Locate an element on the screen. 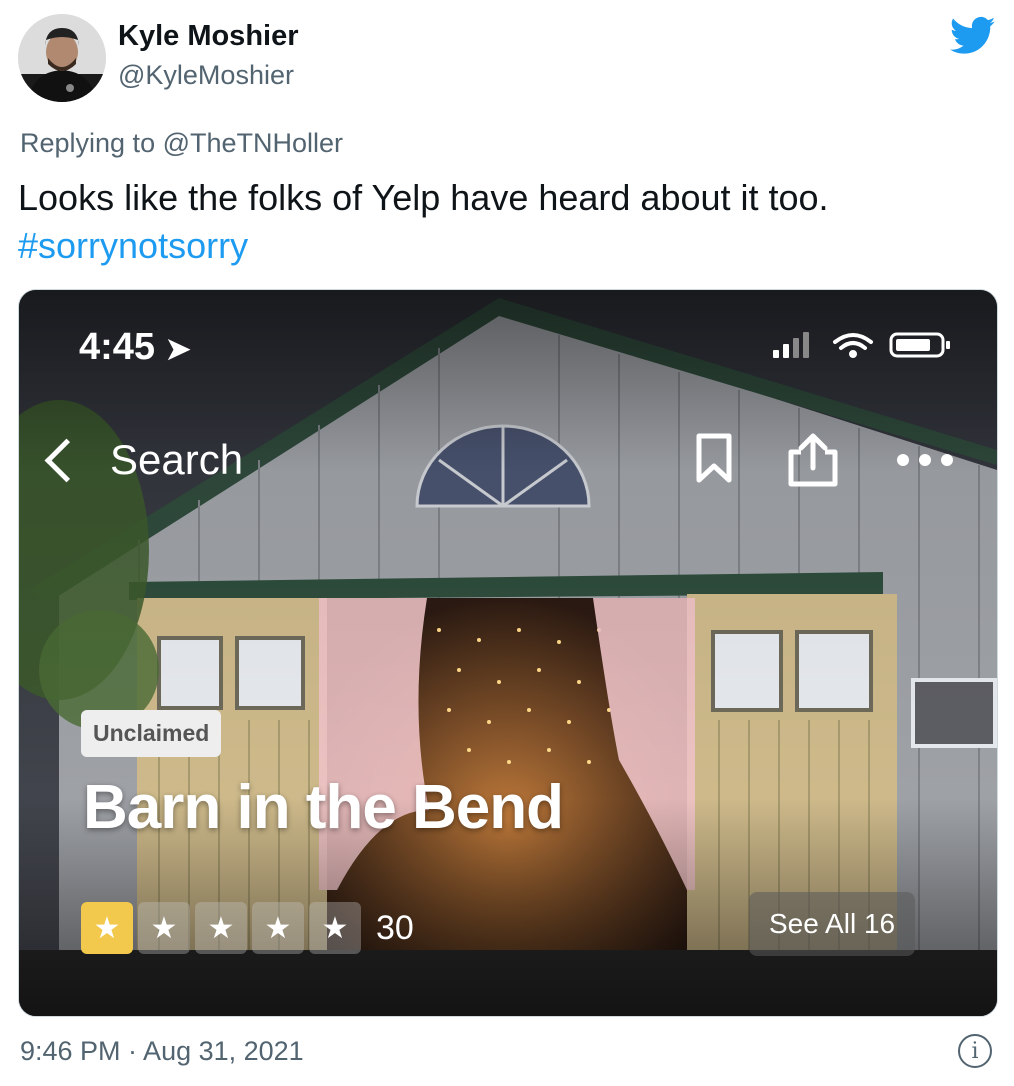 This screenshot has height=1086, width=1014. author-avatar is located at coordinates (62, 58).